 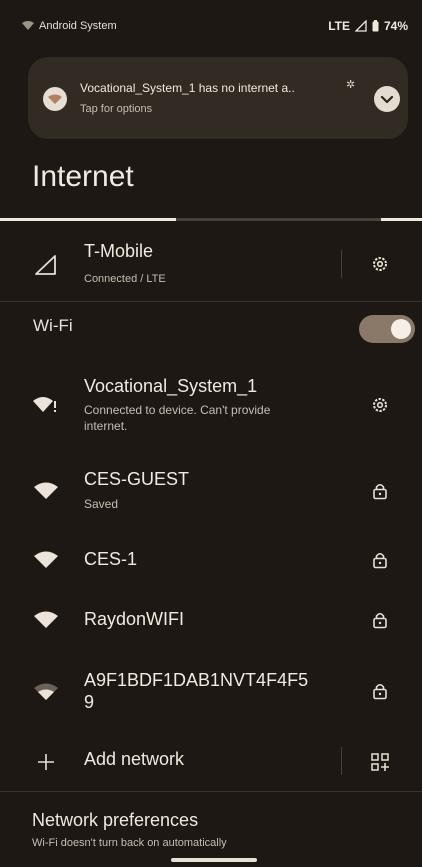 I want to click on wifi-network-name: Vocational_System_1, so click(x=171, y=386).